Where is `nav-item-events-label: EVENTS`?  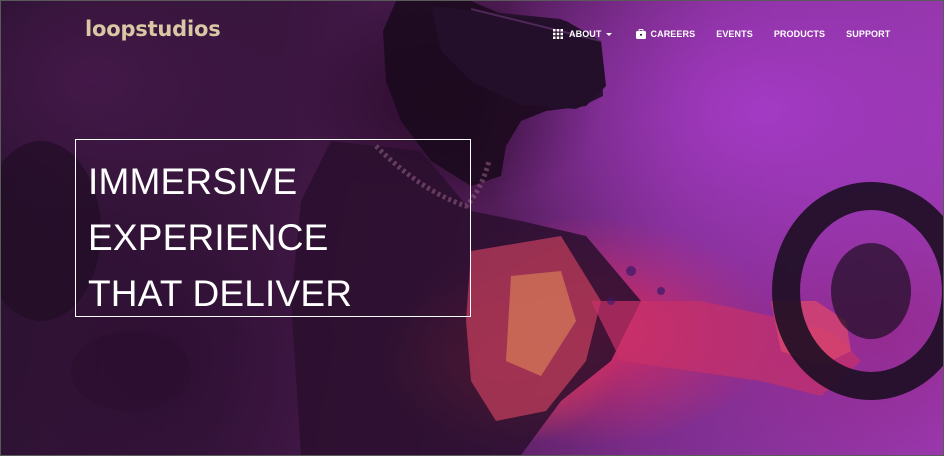
nav-item-events-label: EVENTS is located at coordinates (734, 34).